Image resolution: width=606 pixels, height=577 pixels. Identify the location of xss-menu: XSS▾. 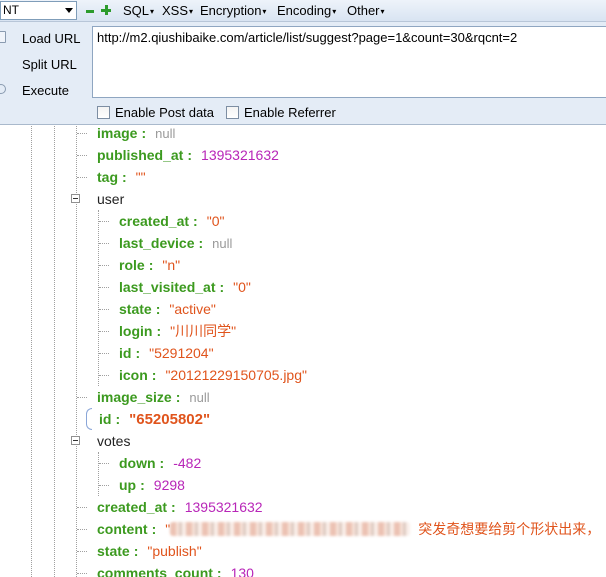
(177, 11).